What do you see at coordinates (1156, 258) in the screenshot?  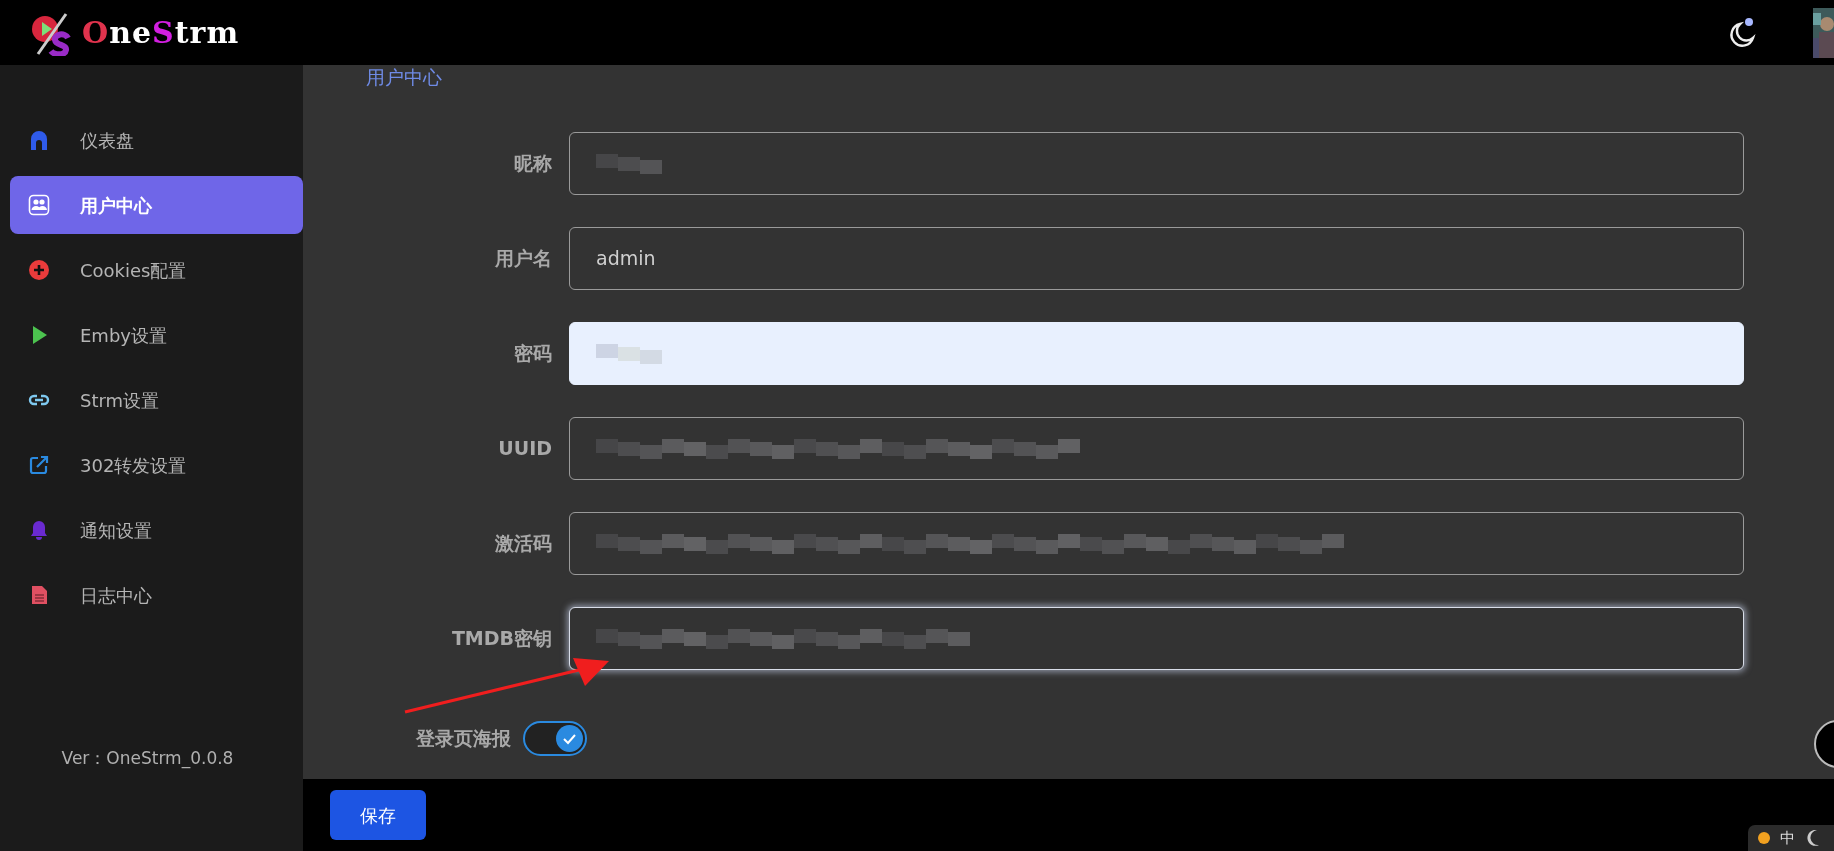 I see `input-field: admin` at bounding box center [1156, 258].